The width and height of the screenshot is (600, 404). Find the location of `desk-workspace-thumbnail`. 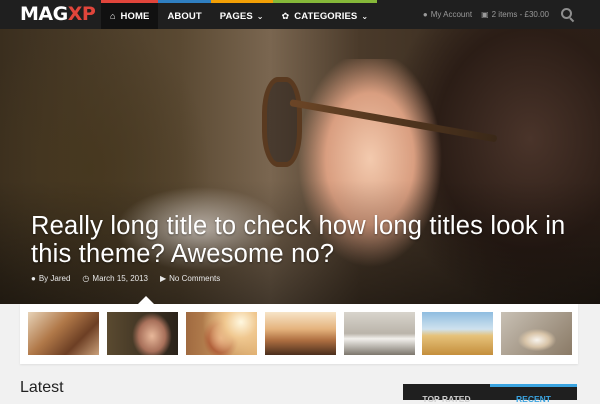

desk-workspace-thumbnail is located at coordinates (379, 333).